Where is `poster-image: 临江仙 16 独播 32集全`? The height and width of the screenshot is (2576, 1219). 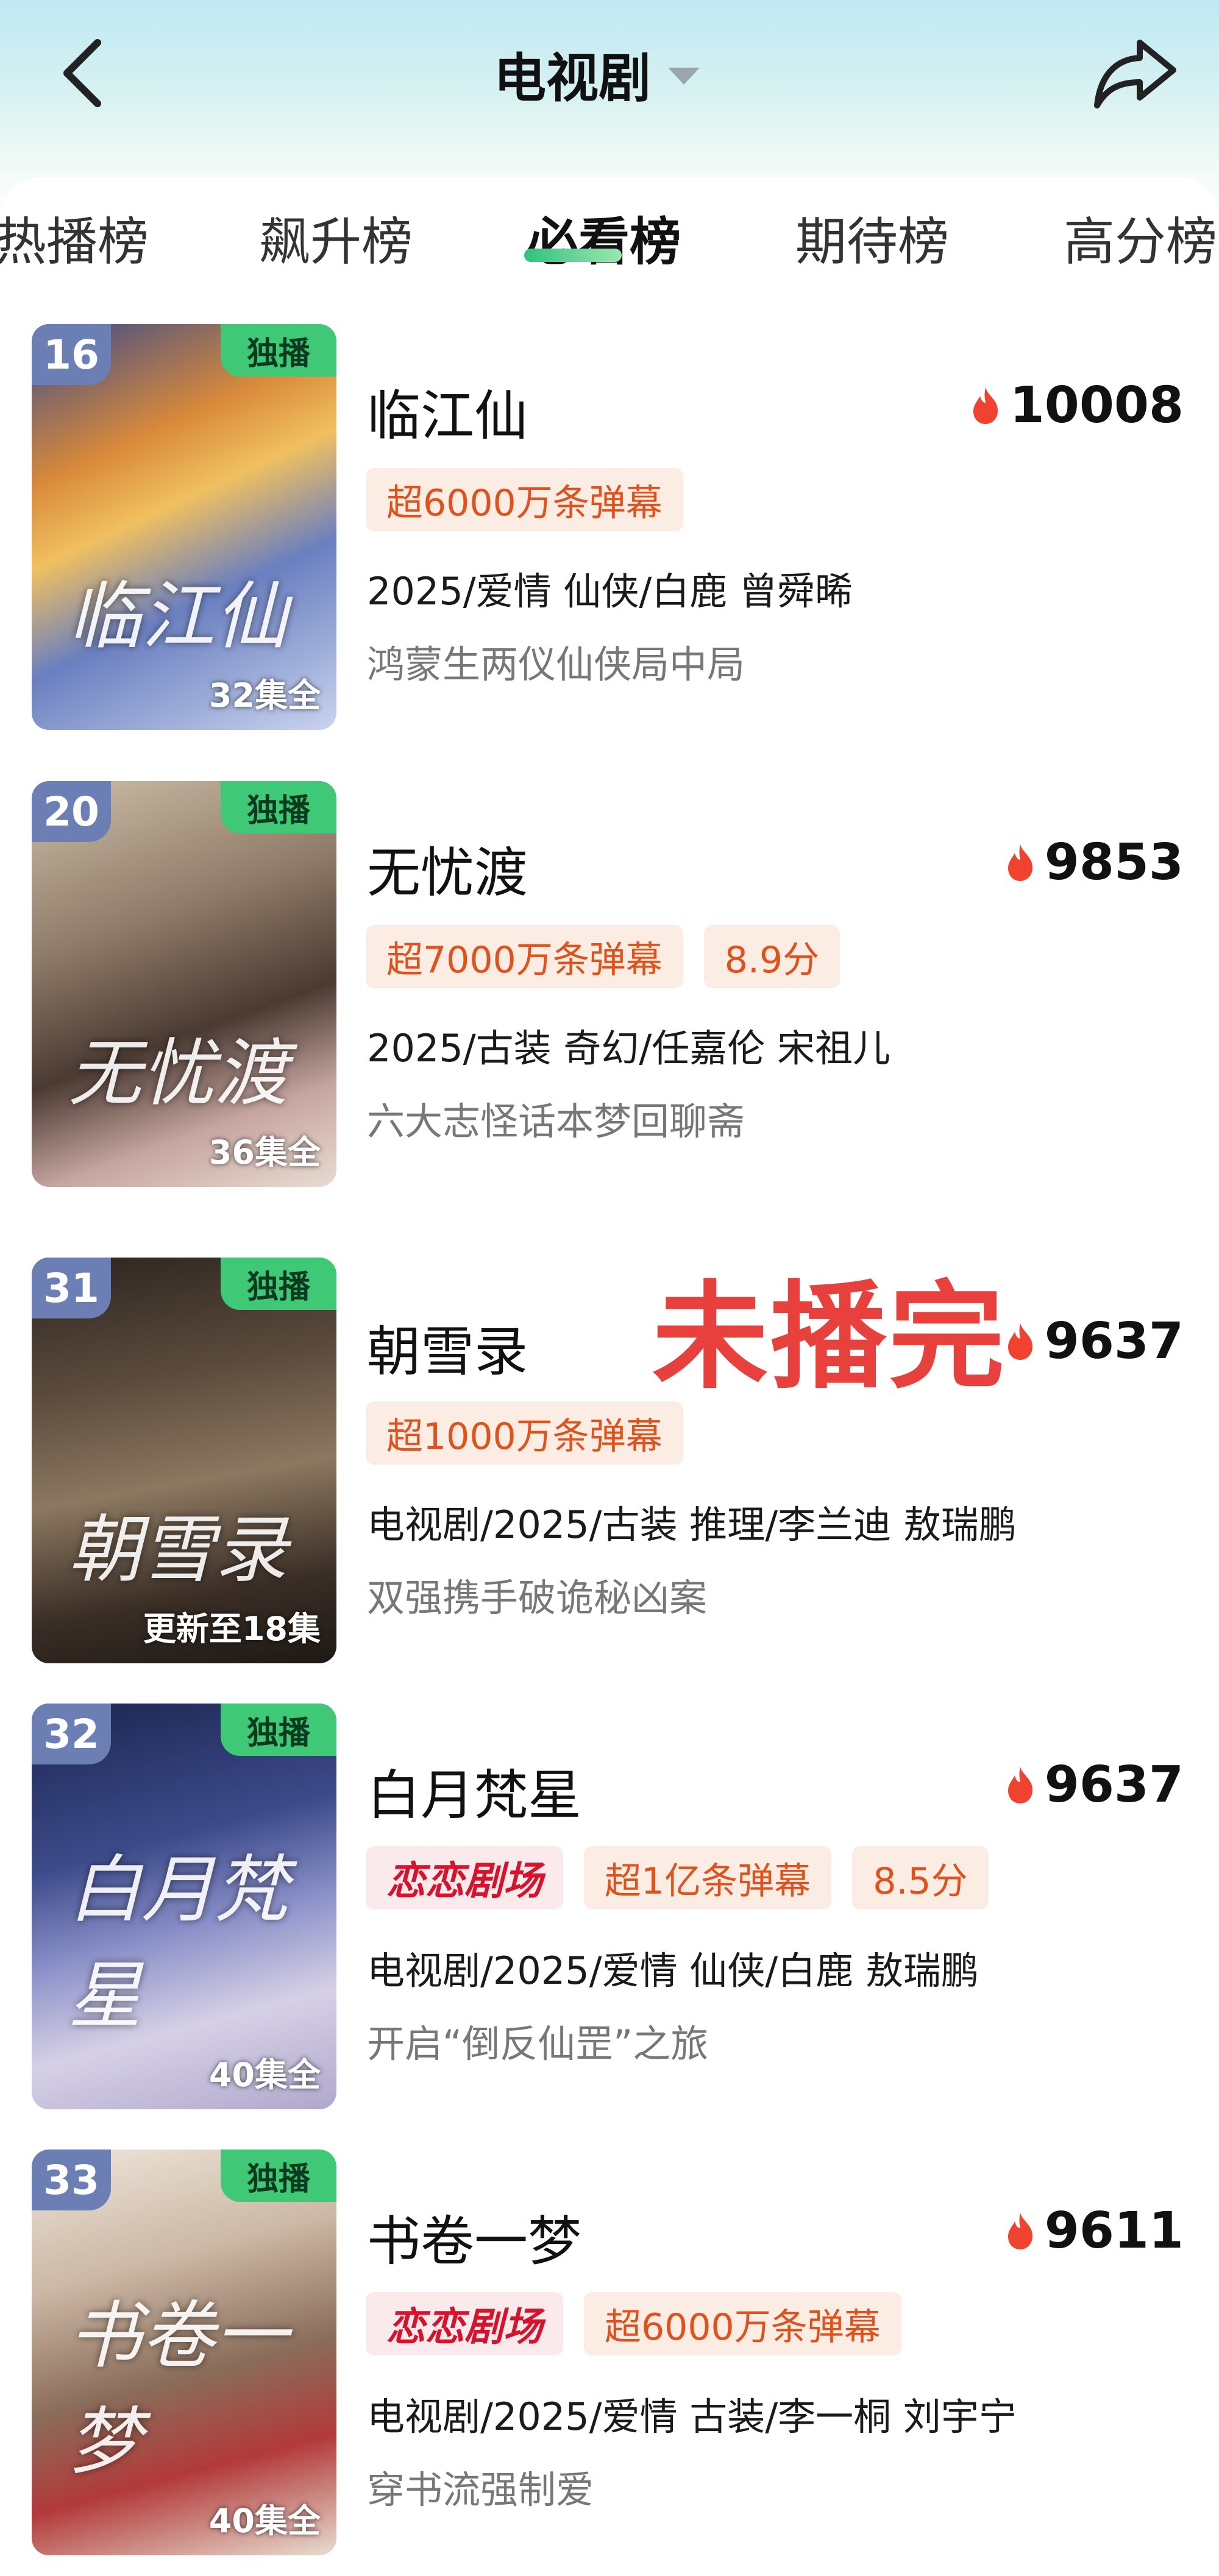
poster-image: 临江仙 16 独播 32集全 is located at coordinates (184, 527).